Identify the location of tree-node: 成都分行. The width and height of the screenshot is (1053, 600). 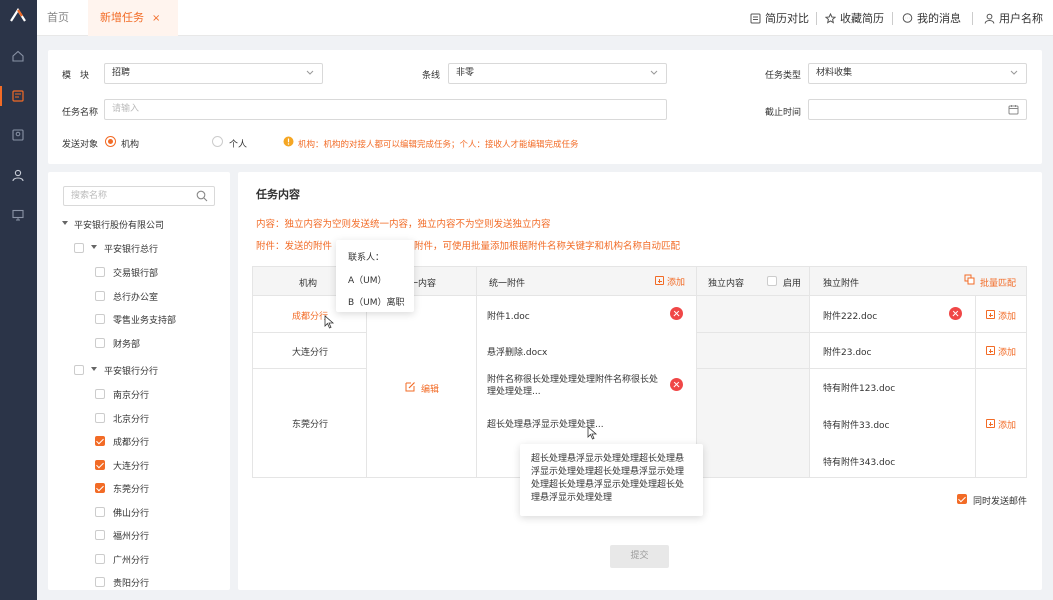
(131, 441).